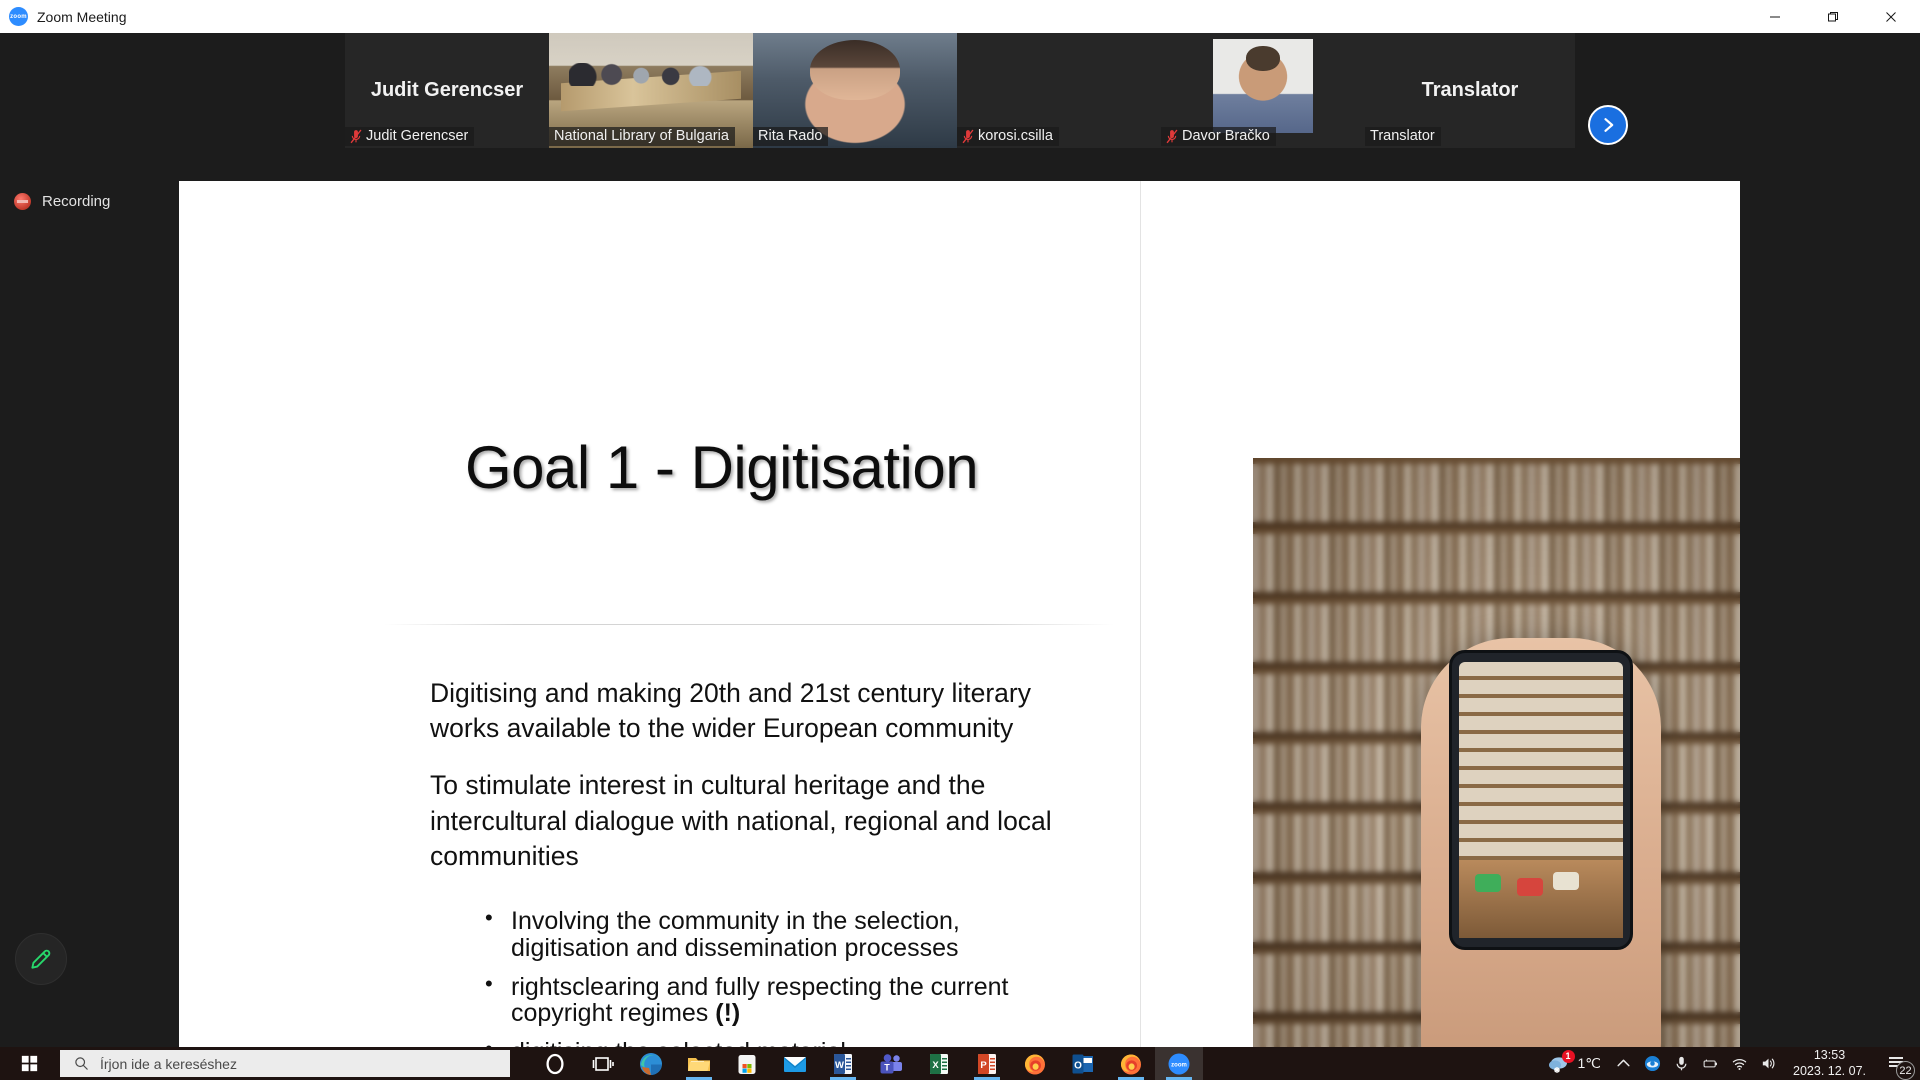  Describe the element at coordinates (855, 90) in the screenshot. I see `participant-tile-rita-rado: Rita Rado` at that location.